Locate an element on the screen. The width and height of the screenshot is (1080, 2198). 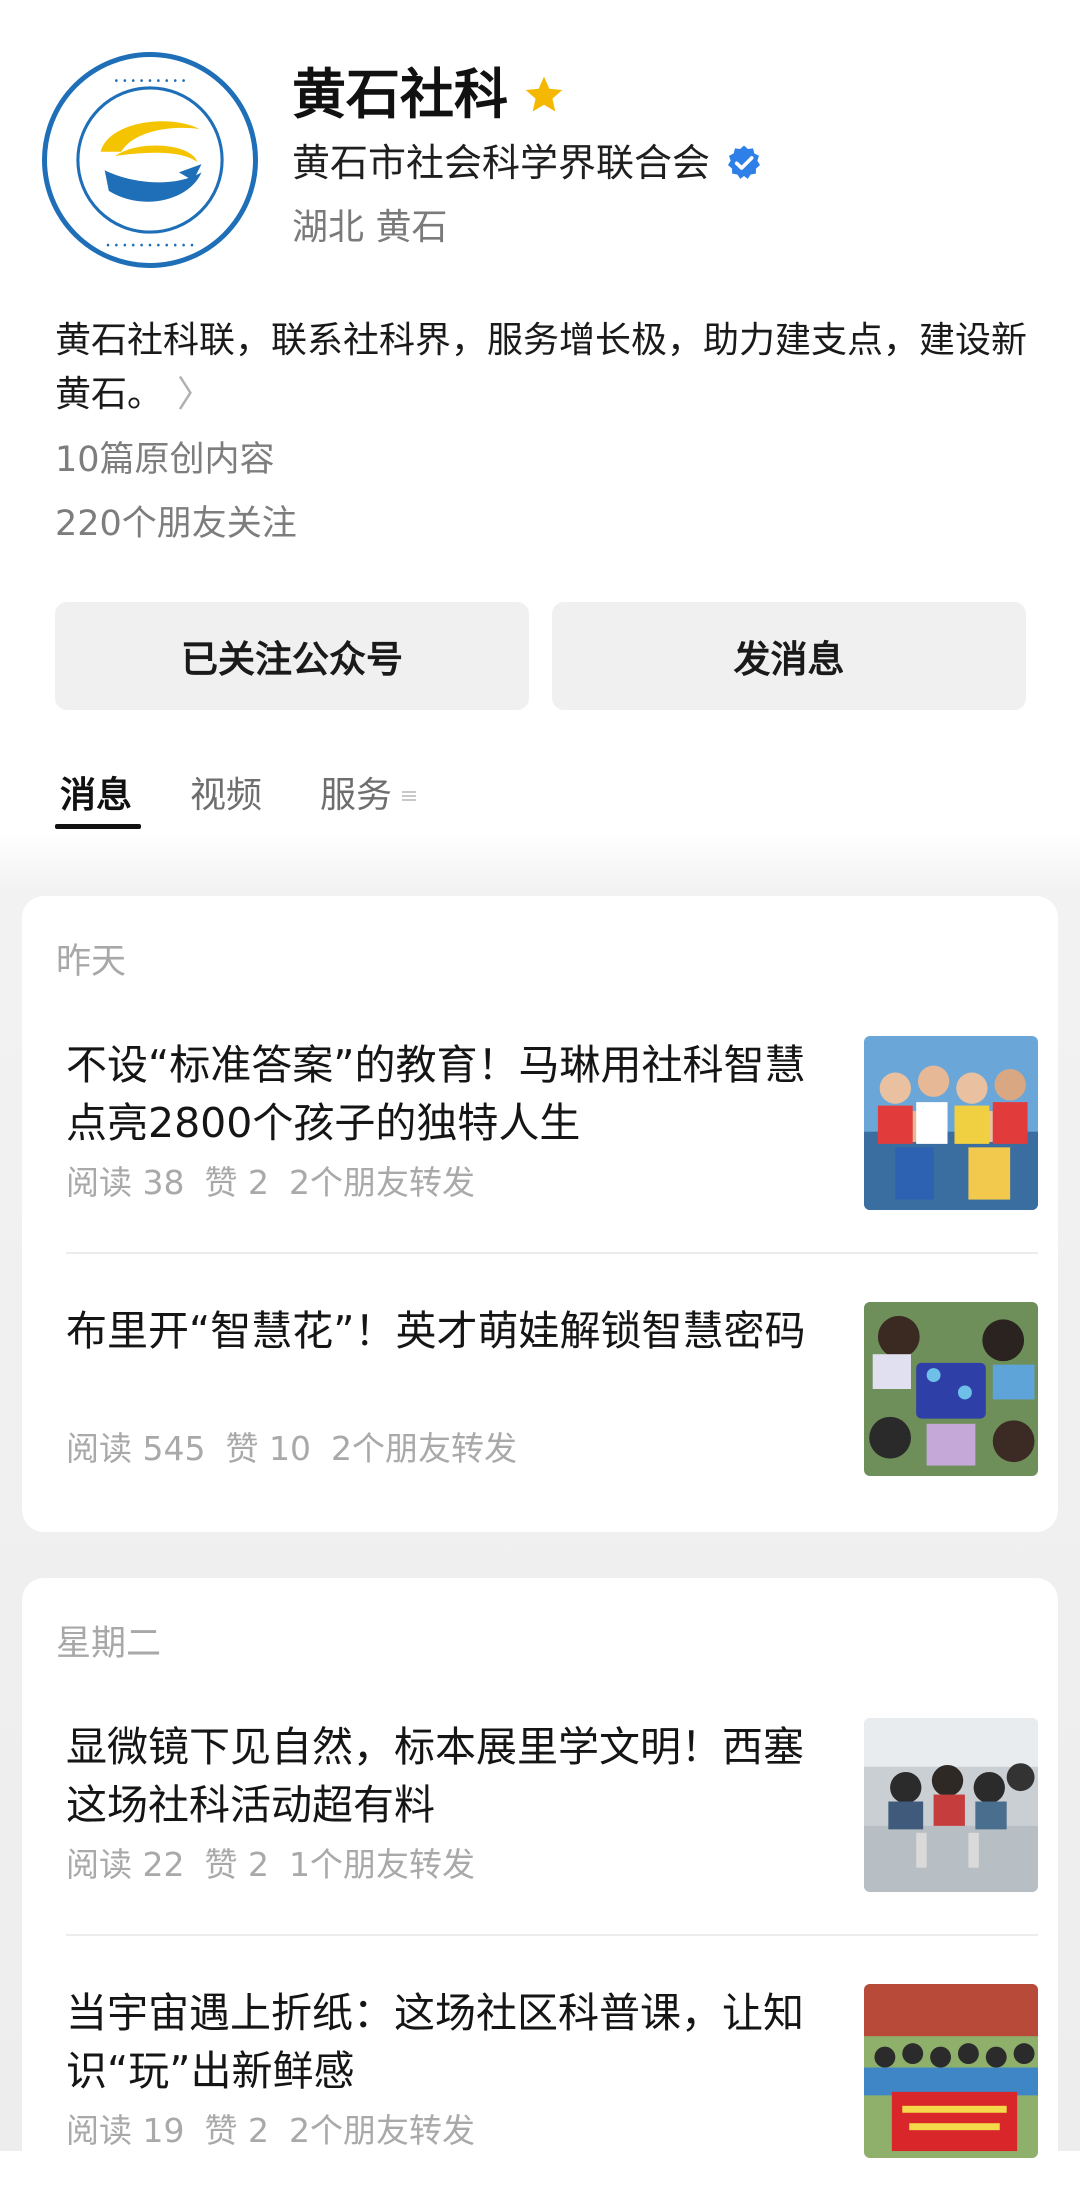
chevron-right-icon: 〉 is located at coordinates (195, 394).